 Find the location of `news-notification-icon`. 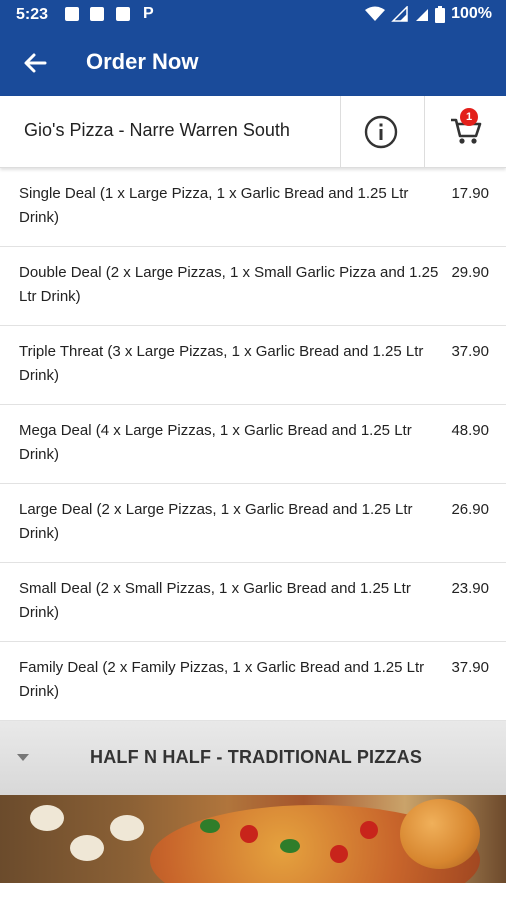

news-notification-icon is located at coordinates (97, 14).